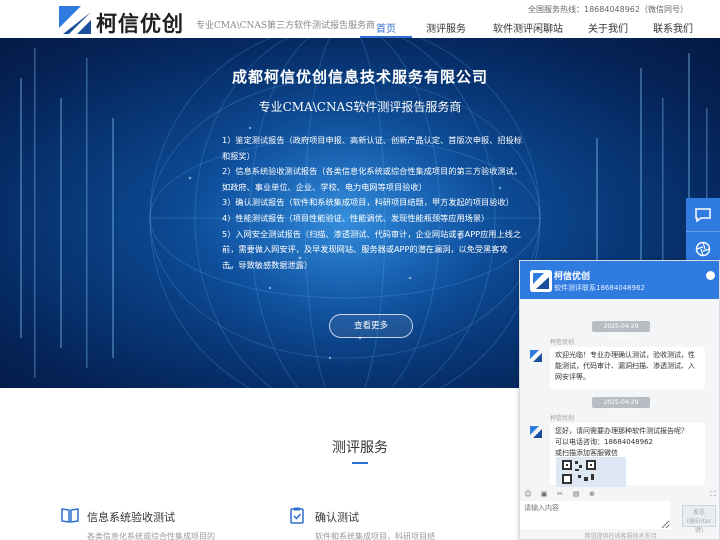 The height and width of the screenshot is (540, 720). What do you see at coordinates (140, 23) in the screenshot?
I see `brand-name: 柯信优创` at bounding box center [140, 23].